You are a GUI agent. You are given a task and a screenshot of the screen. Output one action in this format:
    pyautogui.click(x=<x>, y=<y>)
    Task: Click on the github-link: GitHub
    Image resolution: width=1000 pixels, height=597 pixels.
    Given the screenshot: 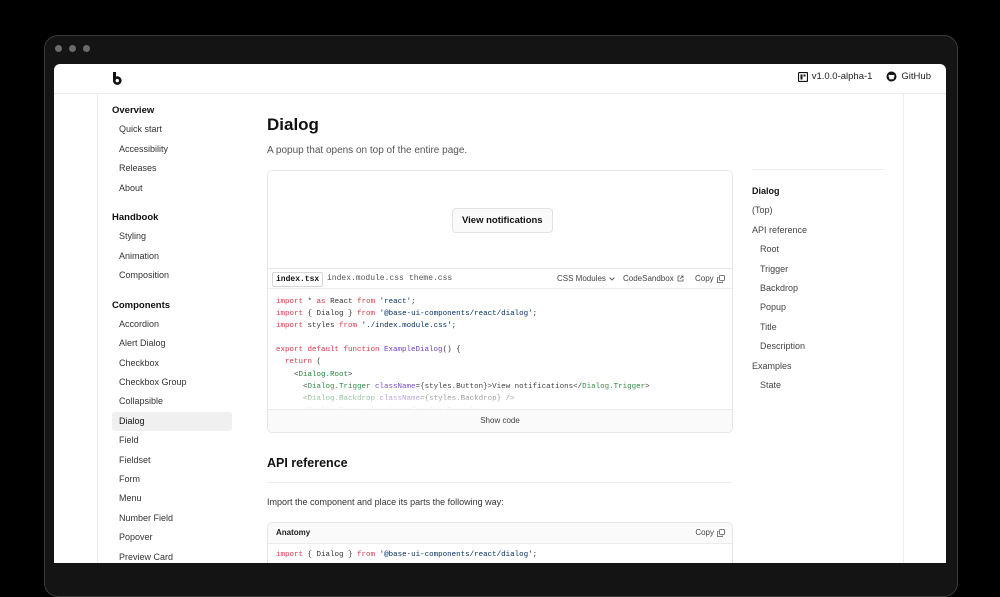 What is the action you would take?
    pyautogui.click(x=908, y=76)
    